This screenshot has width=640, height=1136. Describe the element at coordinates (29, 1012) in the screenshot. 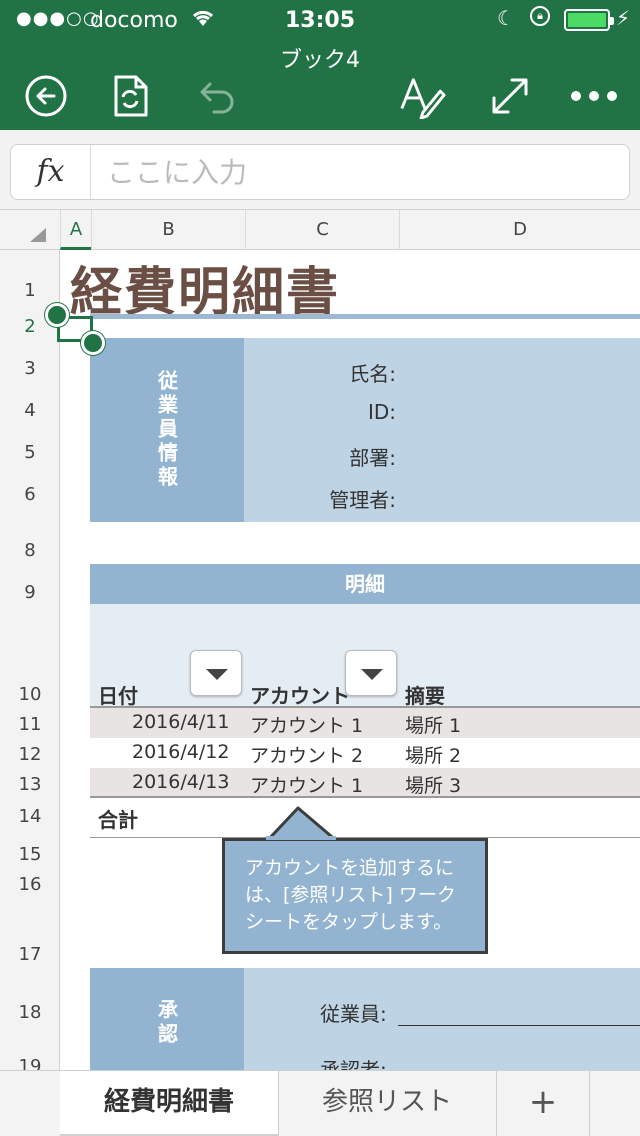

I see `row-header: 18` at that location.